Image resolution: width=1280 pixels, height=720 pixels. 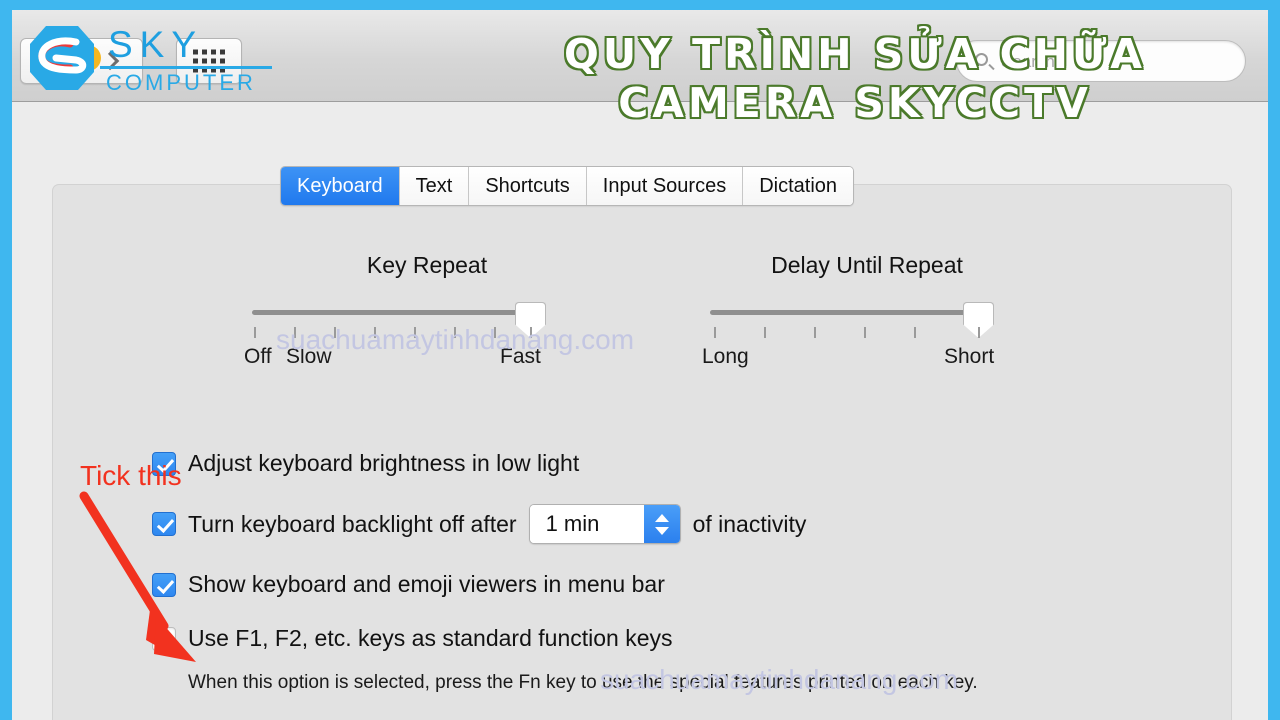 What do you see at coordinates (186, 67) in the screenshot?
I see `logo-divider` at bounding box center [186, 67].